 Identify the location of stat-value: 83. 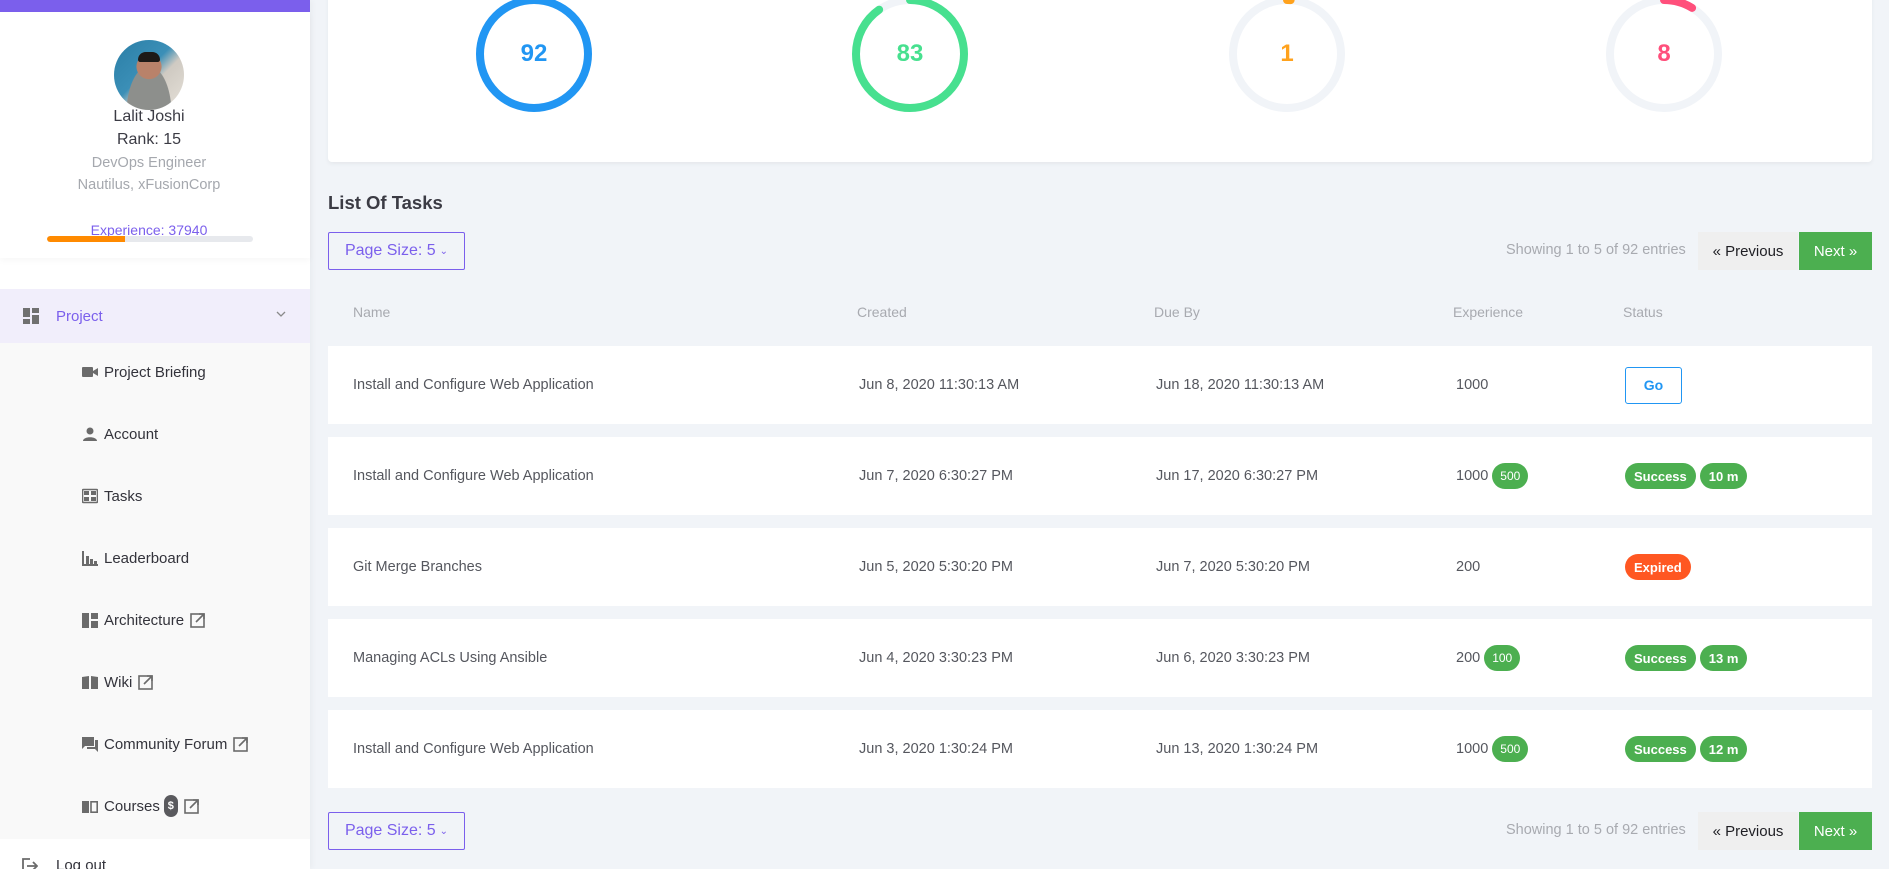
(910, 53).